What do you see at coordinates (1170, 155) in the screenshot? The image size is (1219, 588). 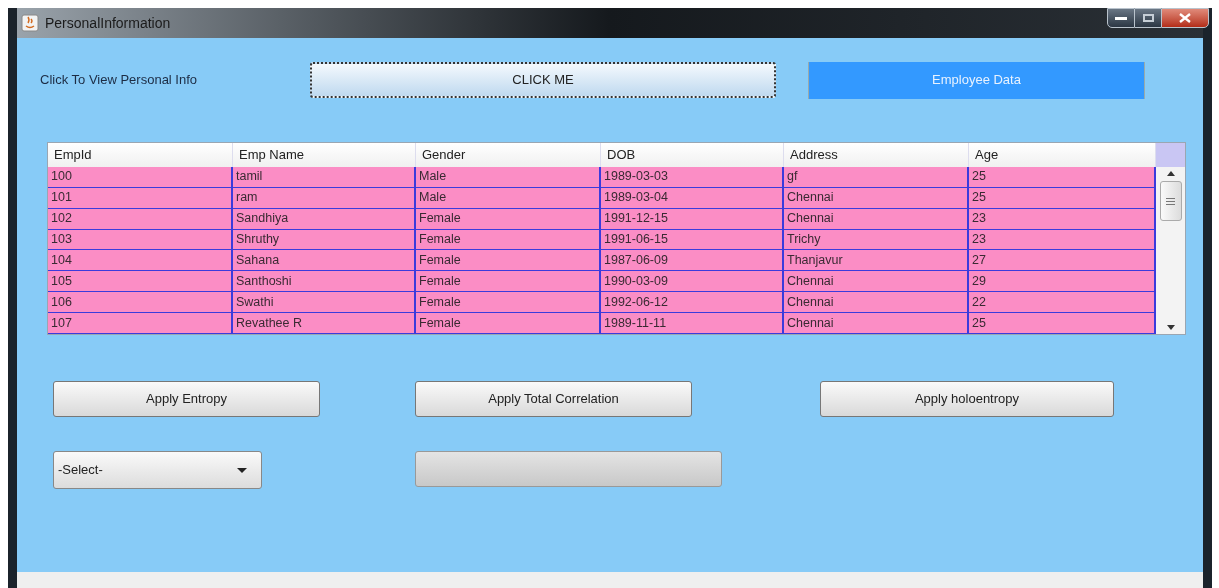 I see `header-corner` at bounding box center [1170, 155].